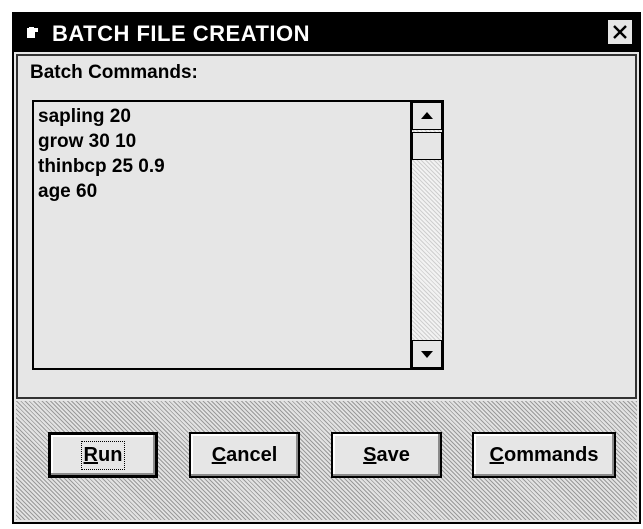 The height and width of the screenshot is (529, 643). I want to click on scroll-thumb, so click(427, 146).